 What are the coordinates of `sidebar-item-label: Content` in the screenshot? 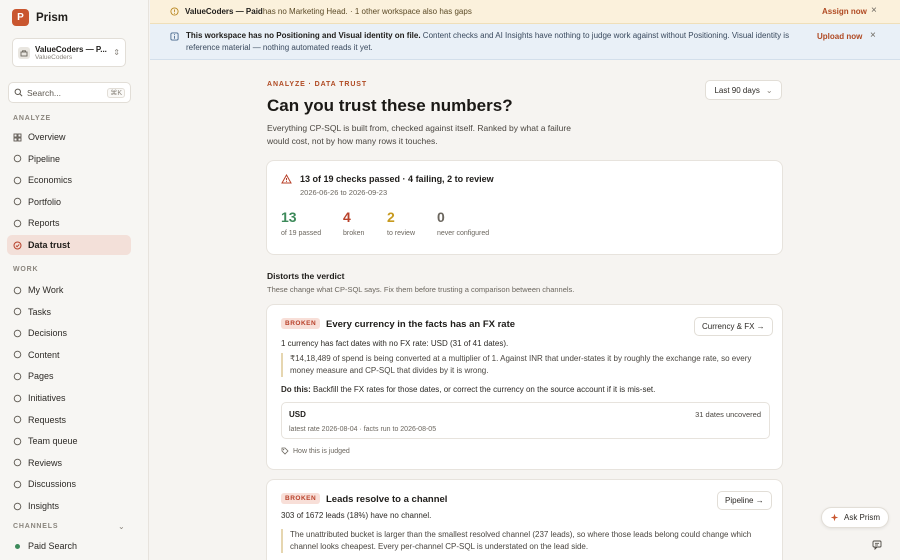 It's located at (44, 354).